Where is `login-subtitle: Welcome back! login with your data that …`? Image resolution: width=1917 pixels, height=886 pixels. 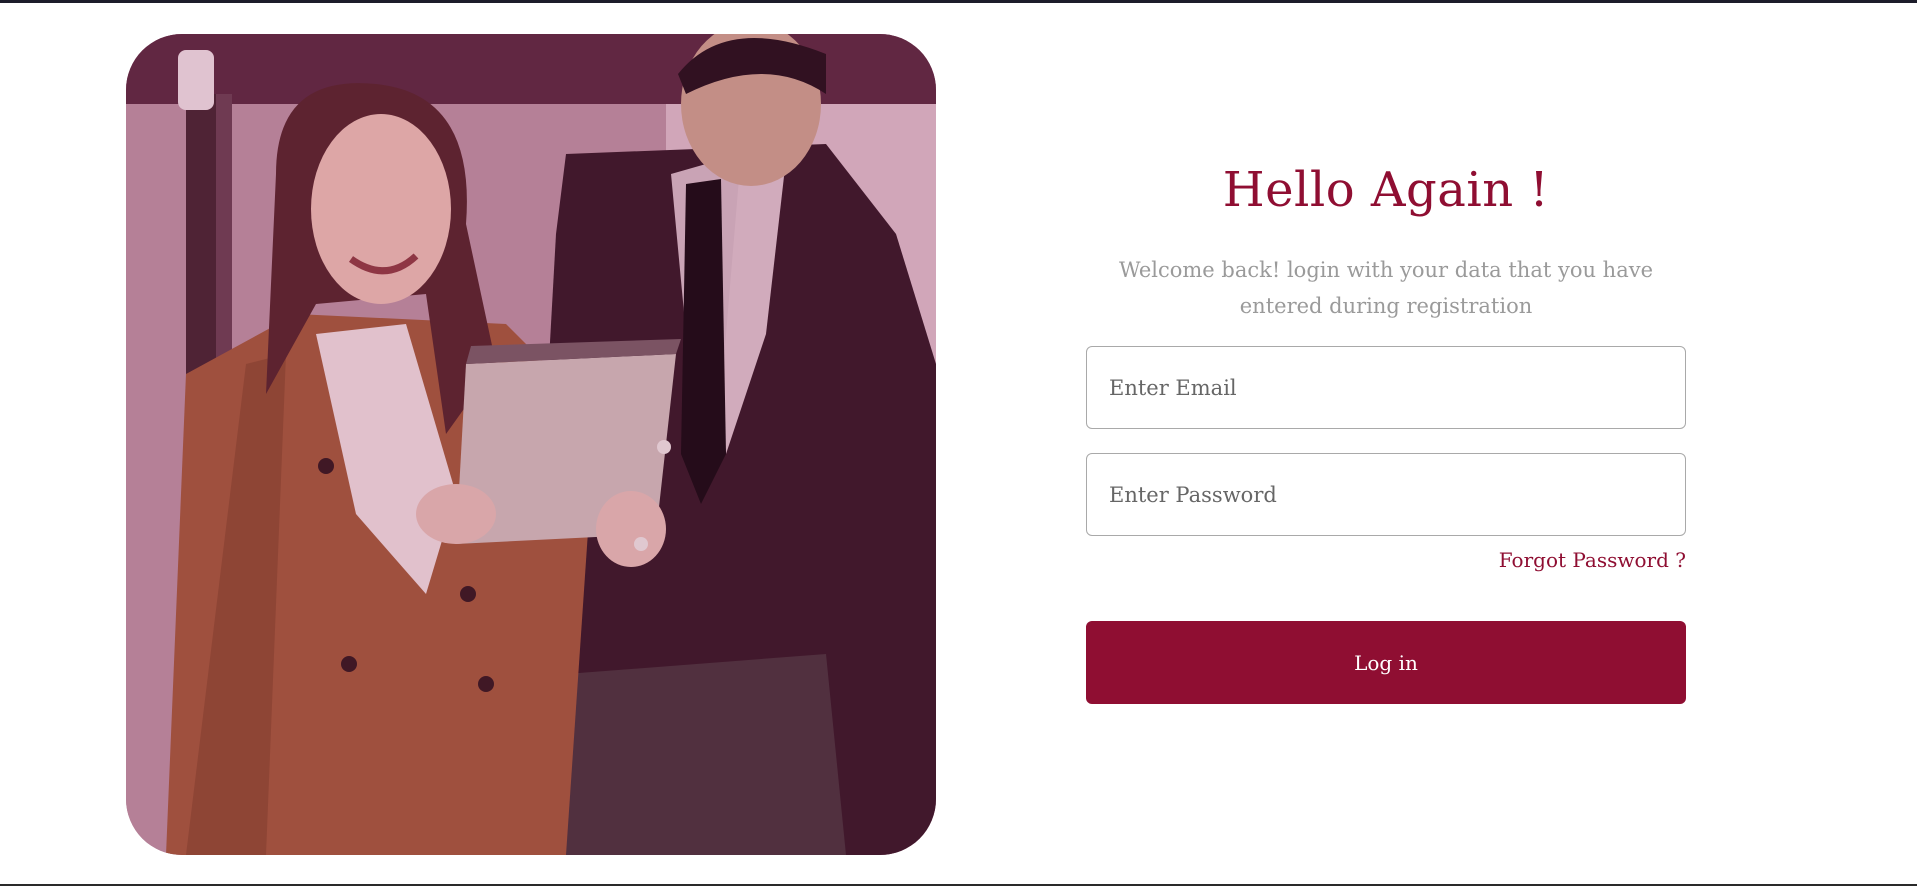 login-subtitle: Welcome back! login with your data that … is located at coordinates (1386, 288).